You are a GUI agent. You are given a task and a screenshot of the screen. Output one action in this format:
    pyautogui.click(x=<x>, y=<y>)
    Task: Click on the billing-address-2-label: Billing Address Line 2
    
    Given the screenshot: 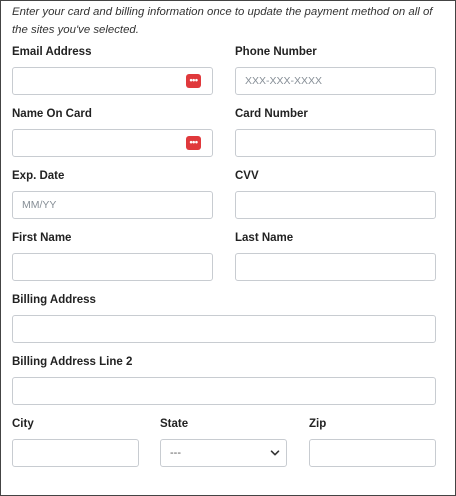 What is the action you would take?
    pyautogui.click(x=72, y=362)
    